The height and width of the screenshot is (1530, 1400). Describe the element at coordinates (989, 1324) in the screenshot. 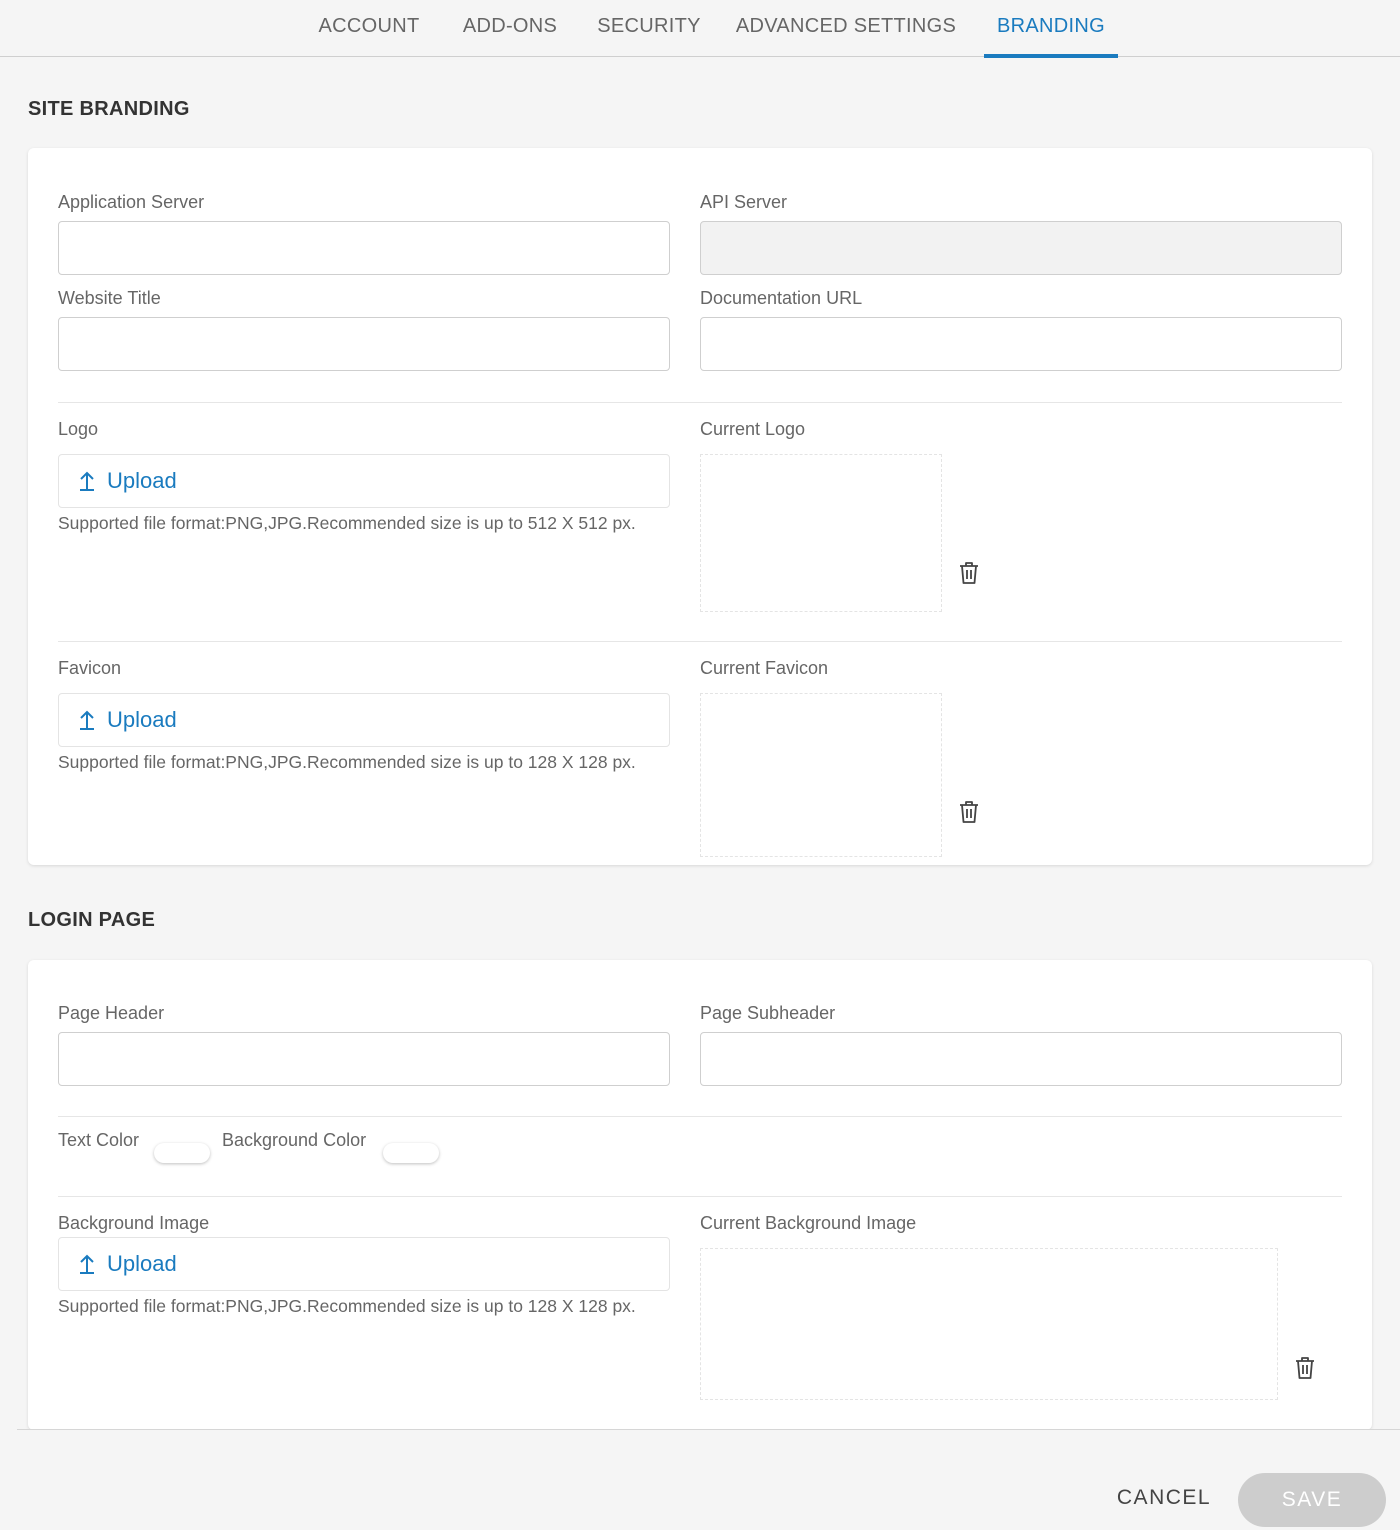

I see `current-background-image-preview` at that location.